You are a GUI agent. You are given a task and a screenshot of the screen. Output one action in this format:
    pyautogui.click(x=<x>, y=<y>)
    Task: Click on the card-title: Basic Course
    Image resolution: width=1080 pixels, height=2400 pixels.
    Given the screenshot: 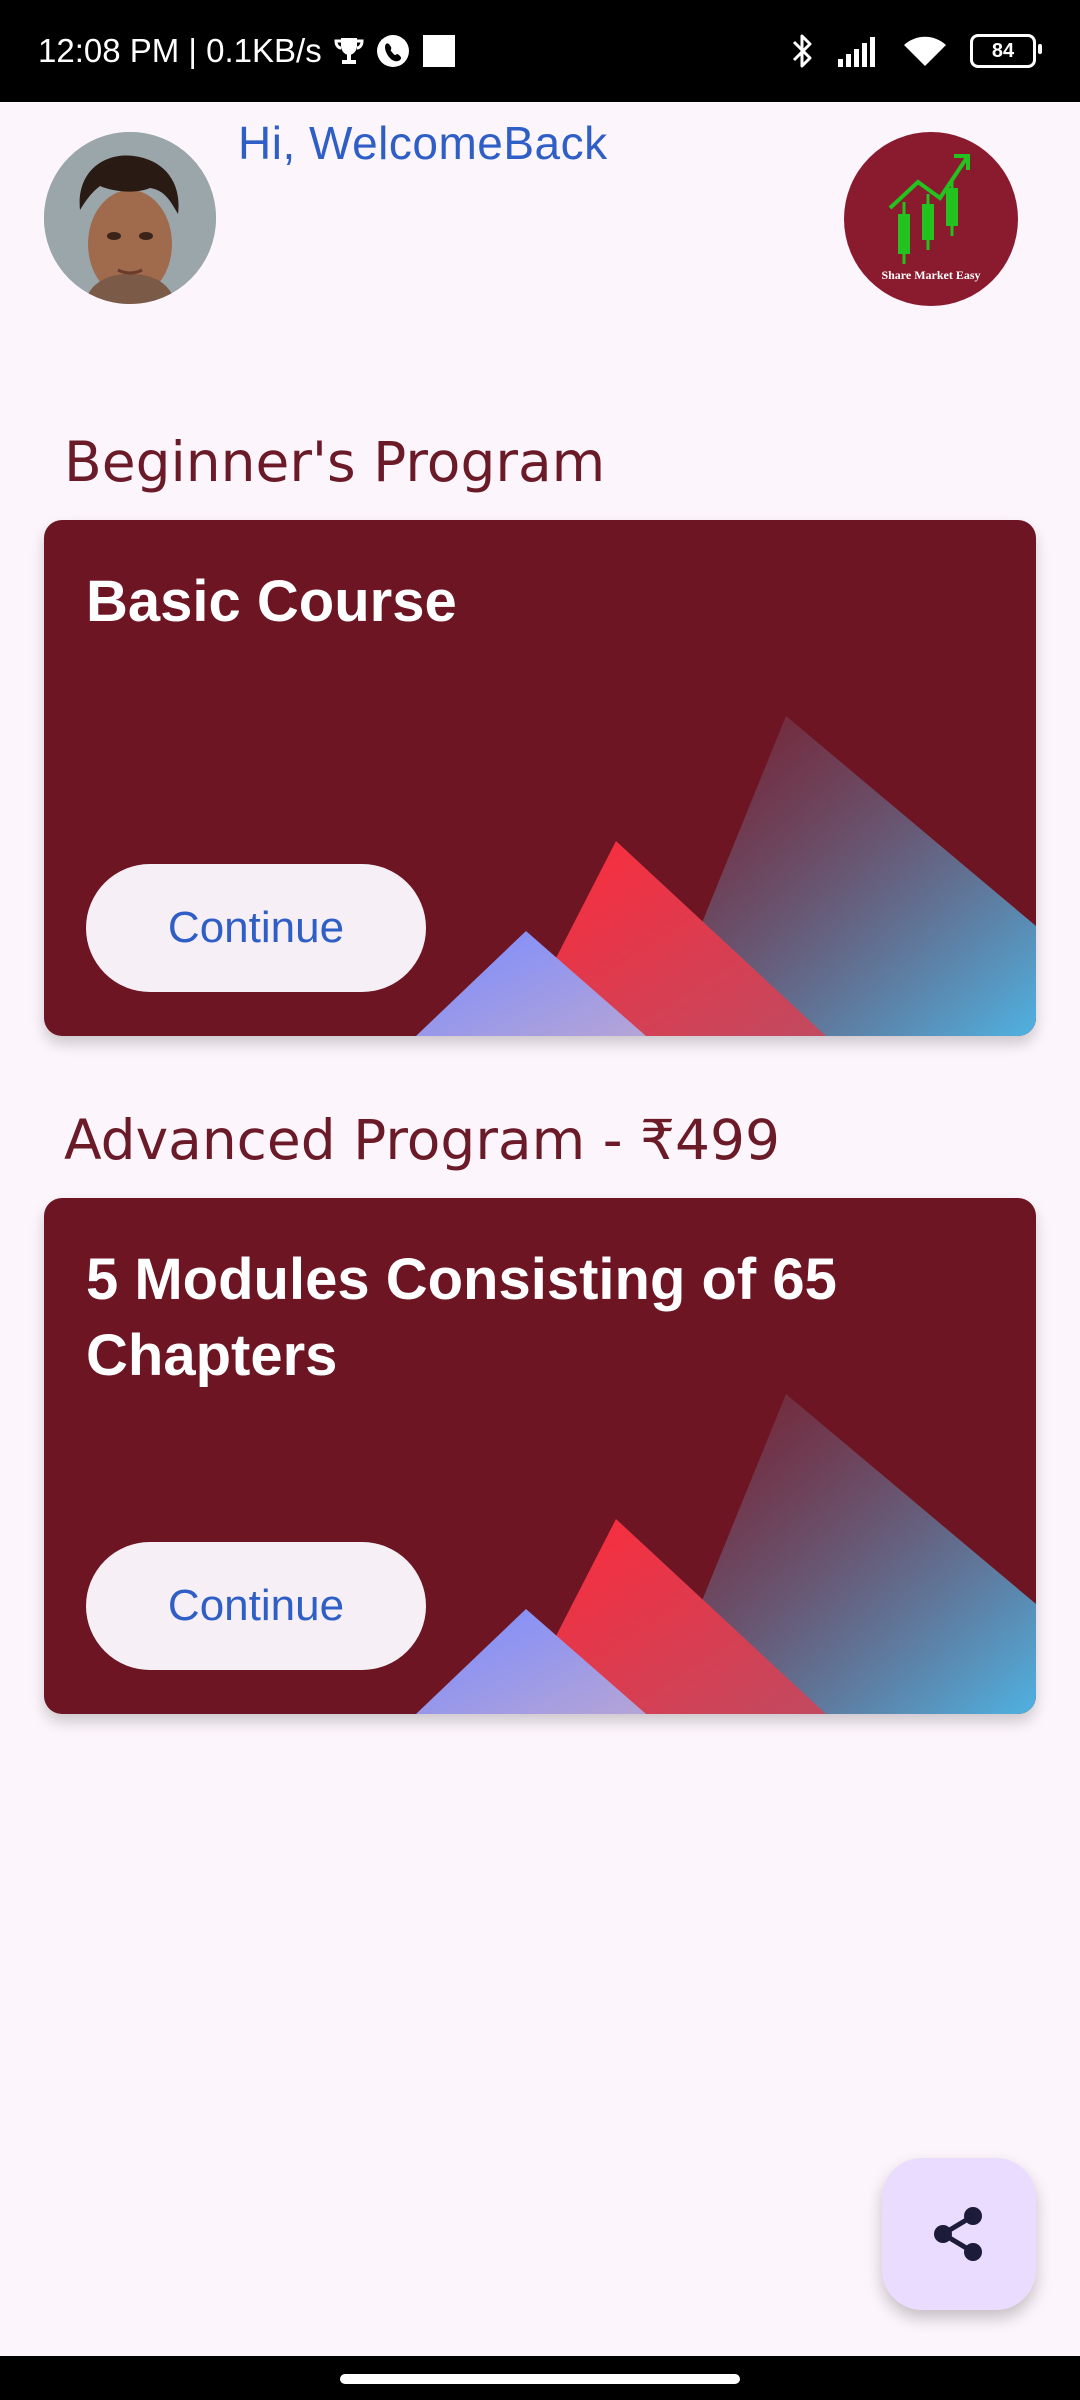 What is the action you would take?
    pyautogui.click(x=271, y=601)
    